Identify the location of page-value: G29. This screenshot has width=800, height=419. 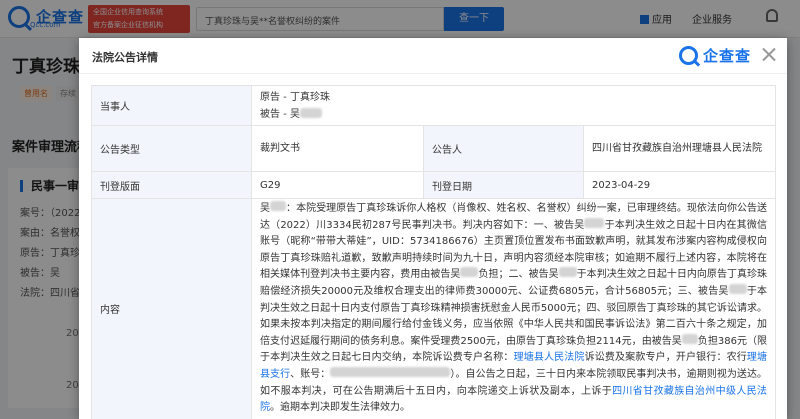
(337, 185).